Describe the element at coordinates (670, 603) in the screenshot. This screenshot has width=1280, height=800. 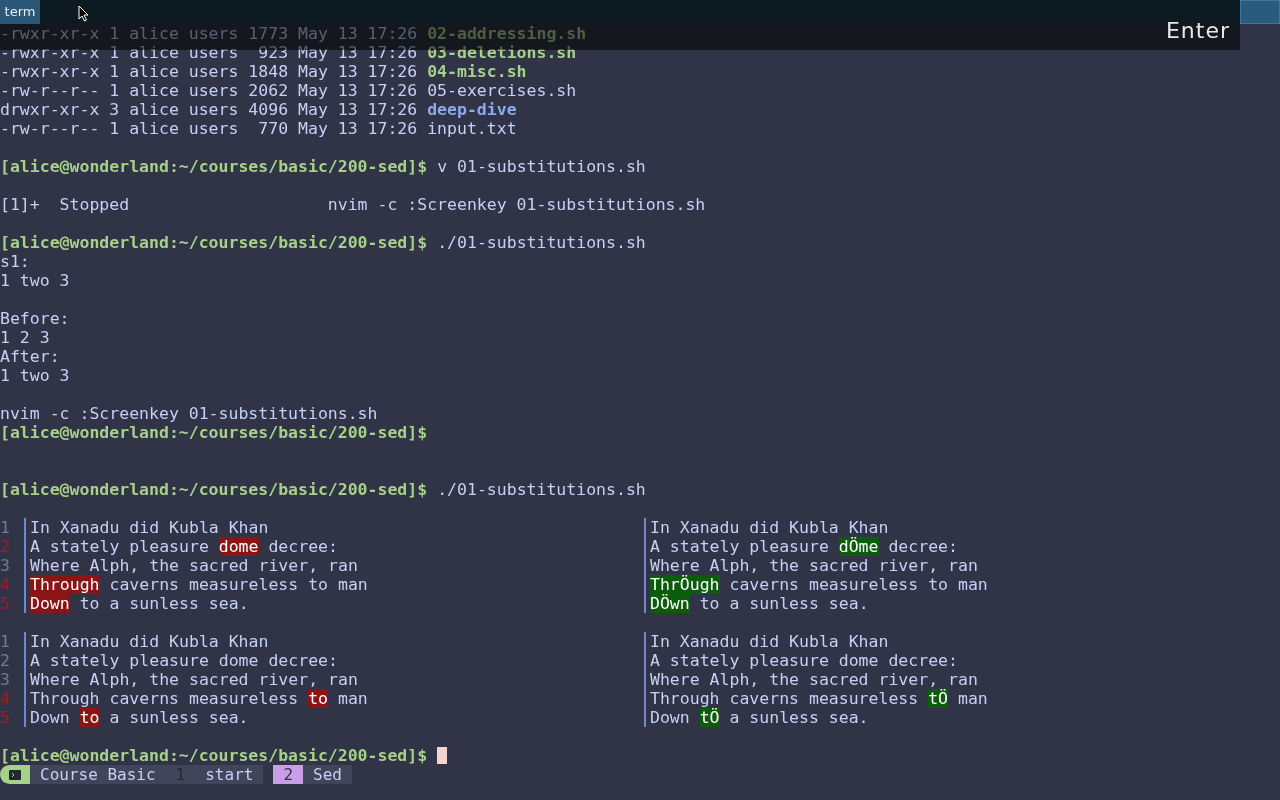
I see `added-text: DÖwn` at that location.